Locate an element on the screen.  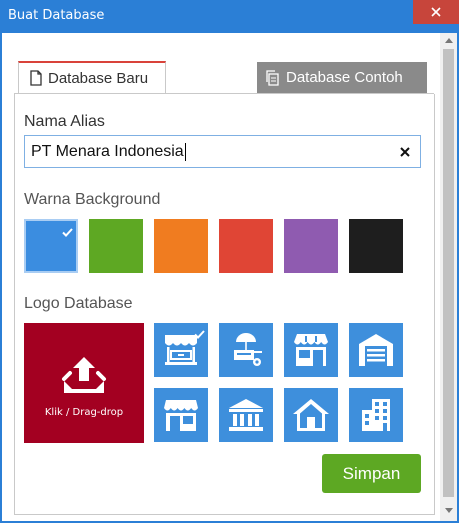
close-icon is located at coordinates (436, 12).